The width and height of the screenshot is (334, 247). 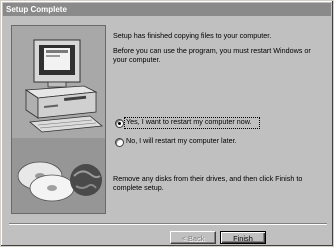 I want to click on restart-now-radio, so click(x=119, y=123).